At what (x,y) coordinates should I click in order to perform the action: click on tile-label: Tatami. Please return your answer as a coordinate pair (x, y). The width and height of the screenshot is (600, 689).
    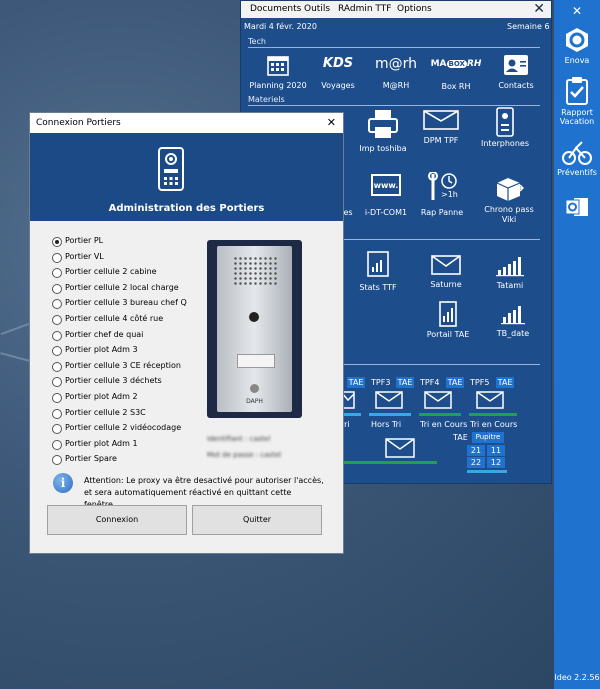
    Looking at the image, I should click on (510, 285).